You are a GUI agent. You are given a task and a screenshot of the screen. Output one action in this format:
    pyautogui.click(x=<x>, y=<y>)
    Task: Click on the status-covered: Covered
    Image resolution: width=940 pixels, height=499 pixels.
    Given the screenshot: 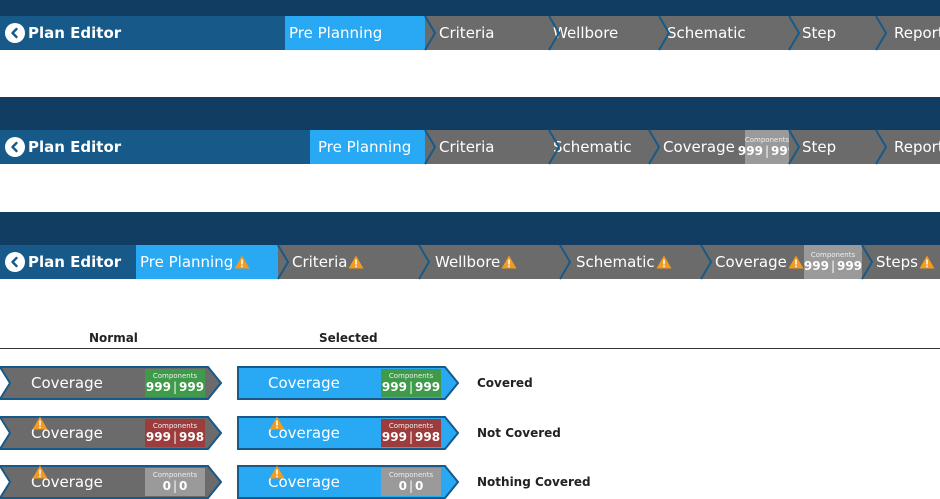 What is the action you would take?
    pyautogui.click(x=505, y=383)
    